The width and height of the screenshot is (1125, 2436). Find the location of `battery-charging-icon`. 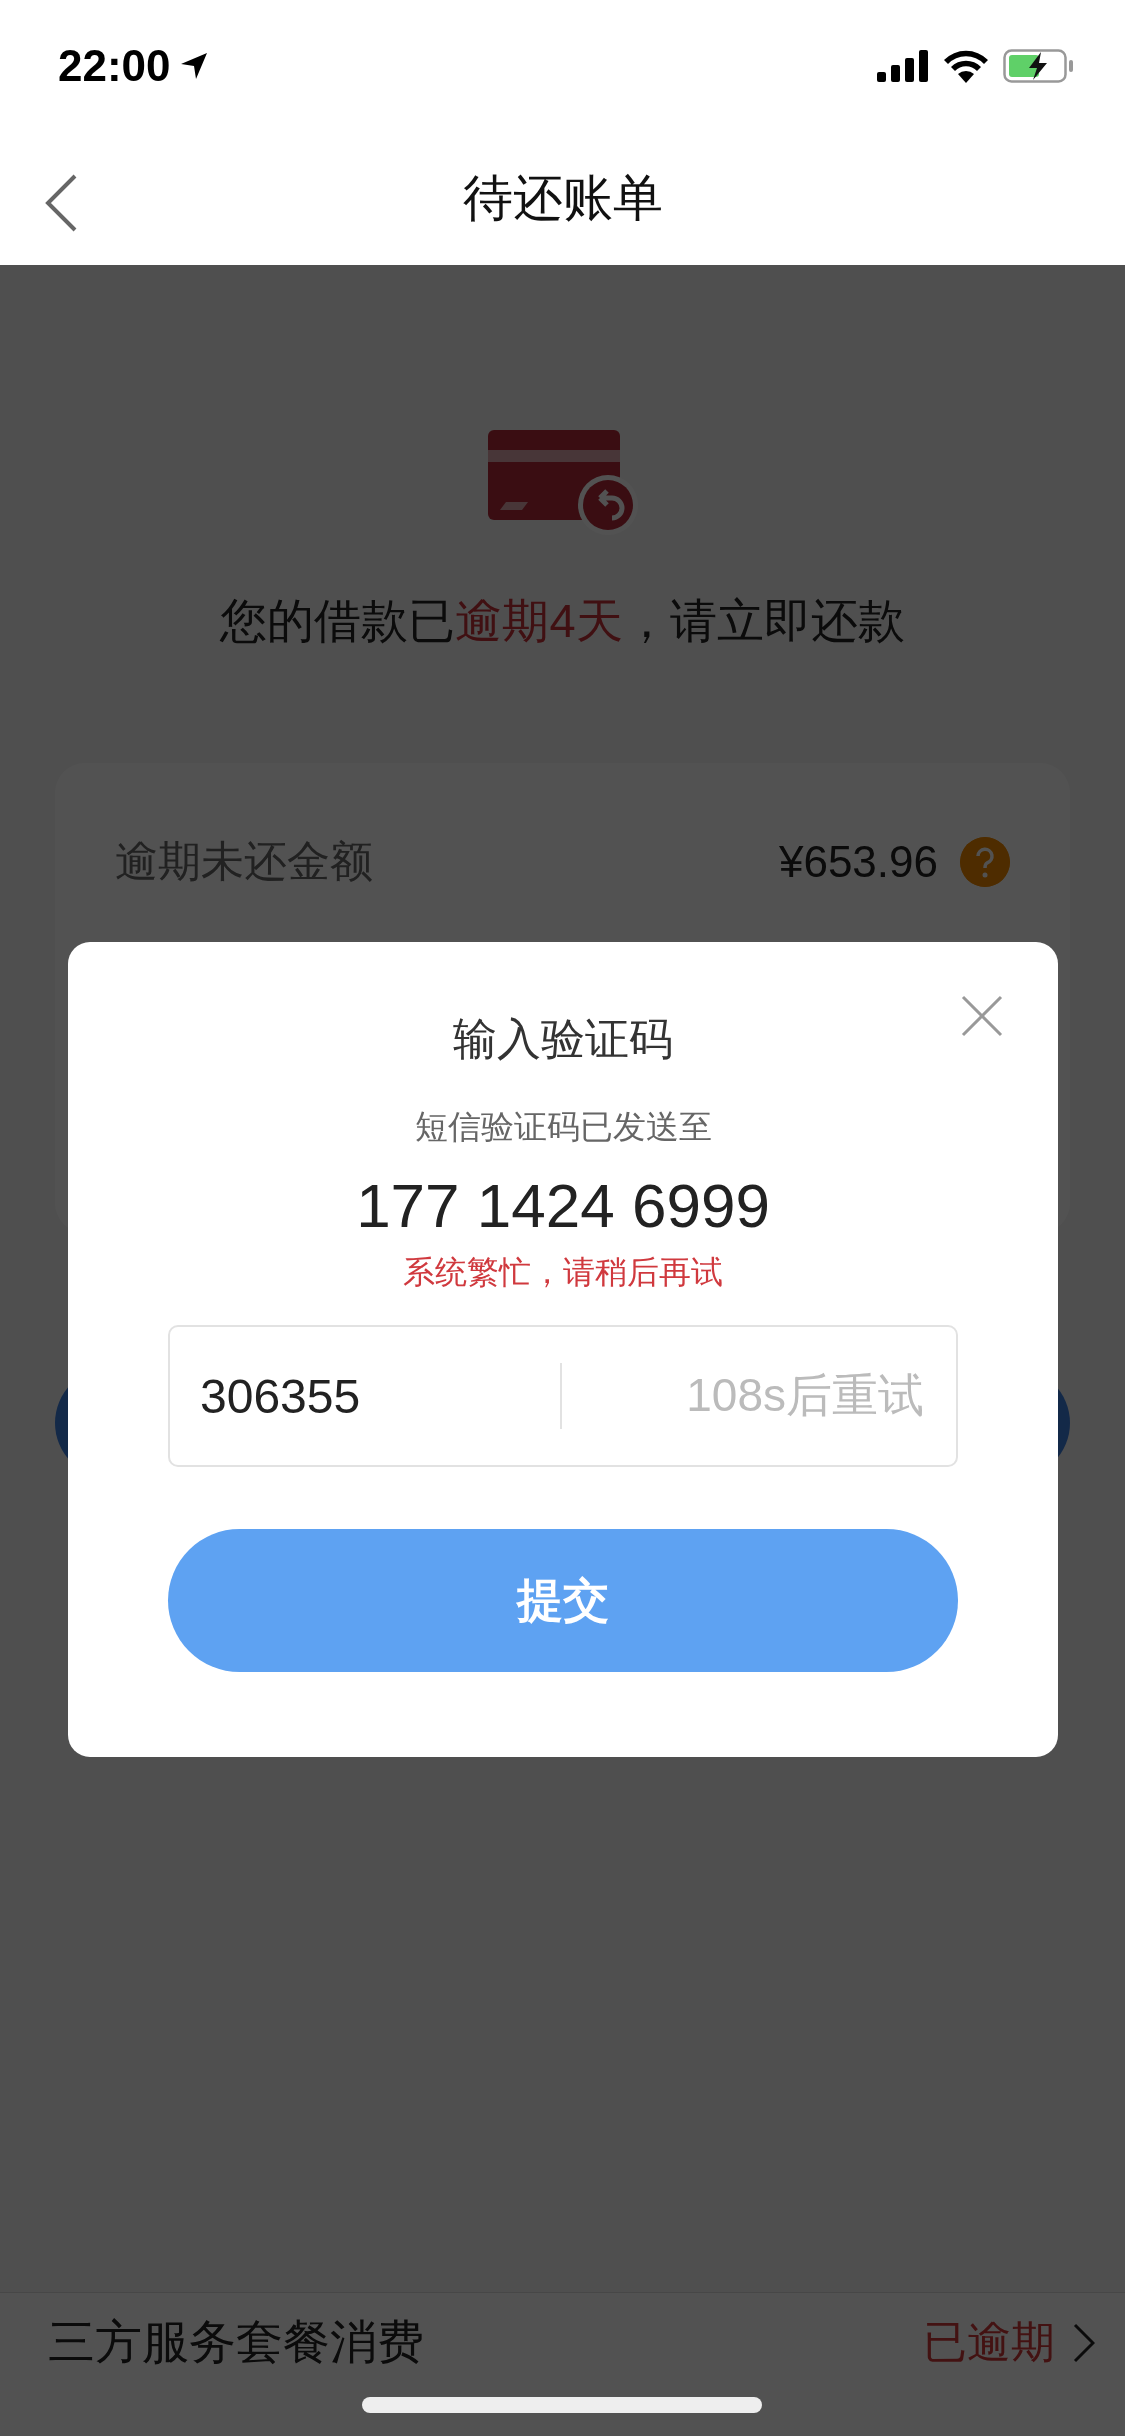

battery-charging-icon is located at coordinates (1038, 66).